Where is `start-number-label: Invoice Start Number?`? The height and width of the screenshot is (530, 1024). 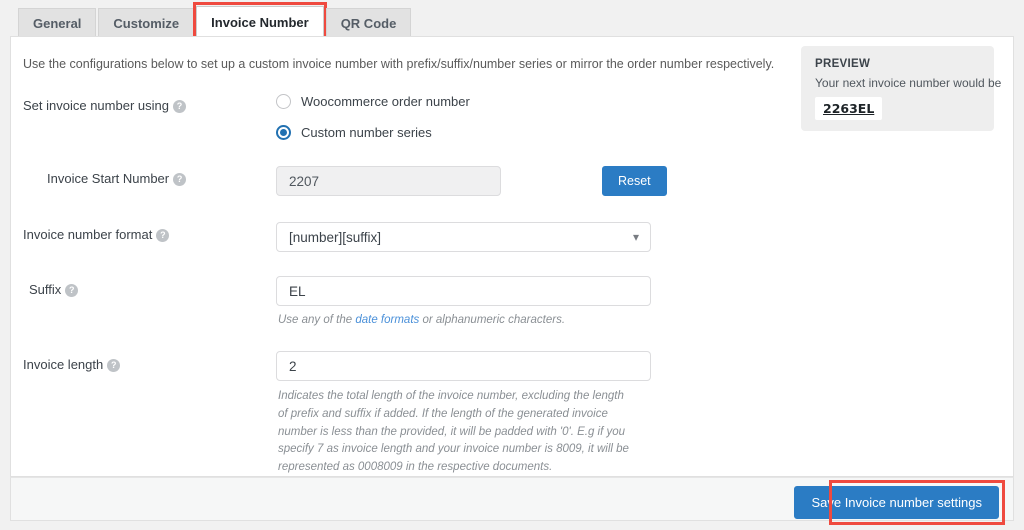 start-number-label: Invoice Start Number? is located at coordinates (117, 178).